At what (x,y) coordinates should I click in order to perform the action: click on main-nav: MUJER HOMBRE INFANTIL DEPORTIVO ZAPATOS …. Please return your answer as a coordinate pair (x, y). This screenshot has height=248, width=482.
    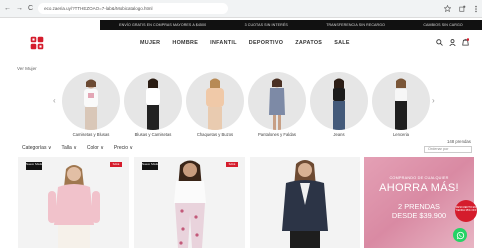
    Looking at the image, I should click on (245, 43).